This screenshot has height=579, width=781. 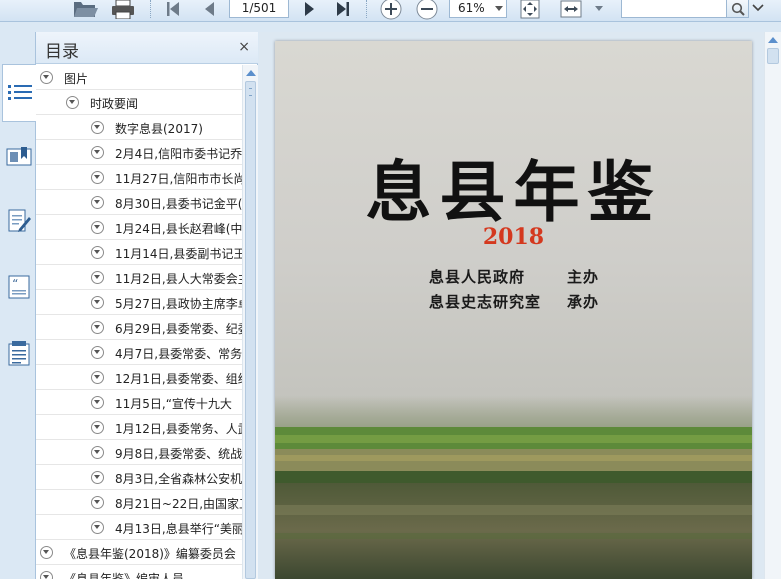 I want to click on first-page-icon, so click(x=173, y=9).